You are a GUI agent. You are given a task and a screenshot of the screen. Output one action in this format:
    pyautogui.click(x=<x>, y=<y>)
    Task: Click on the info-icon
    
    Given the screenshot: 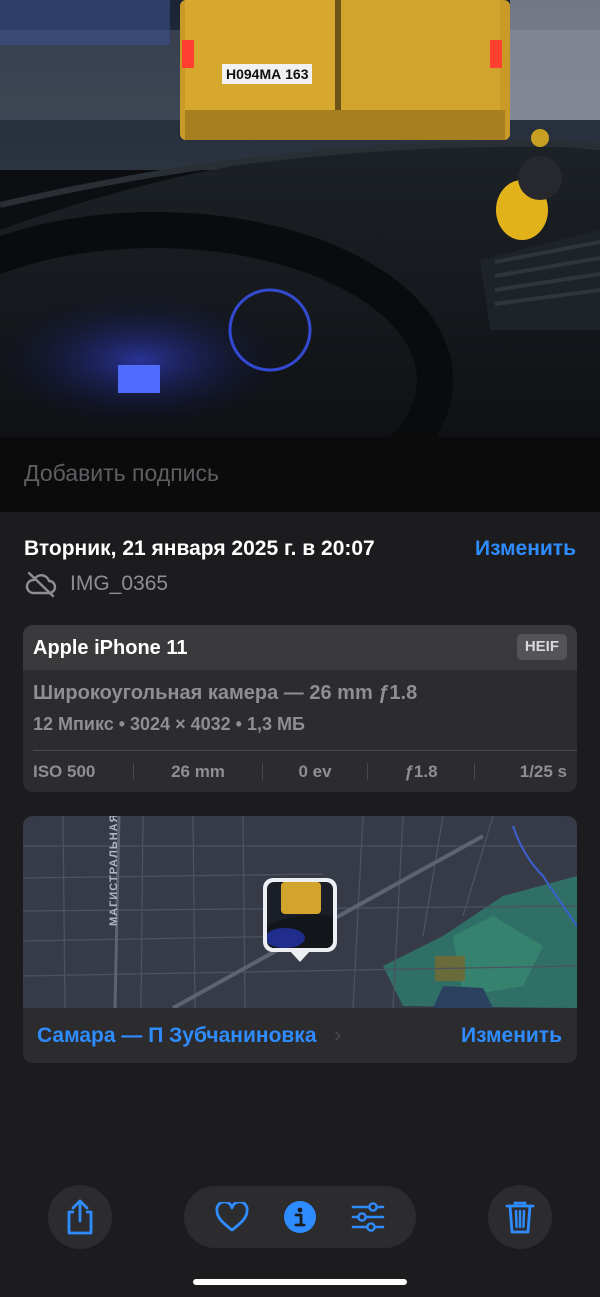 What is the action you would take?
    pyautogui.click(x=300, y=1217)
    